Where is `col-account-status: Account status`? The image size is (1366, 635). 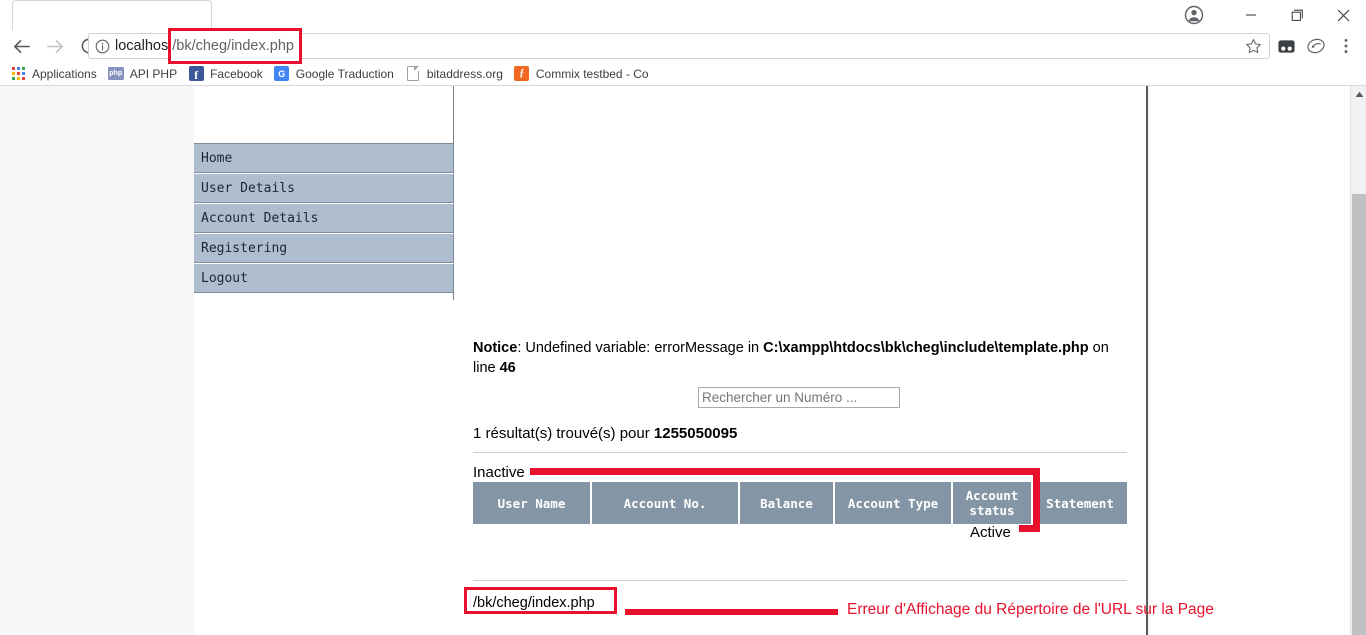 col-account-status: Account status is located at coordinates (992, 503).